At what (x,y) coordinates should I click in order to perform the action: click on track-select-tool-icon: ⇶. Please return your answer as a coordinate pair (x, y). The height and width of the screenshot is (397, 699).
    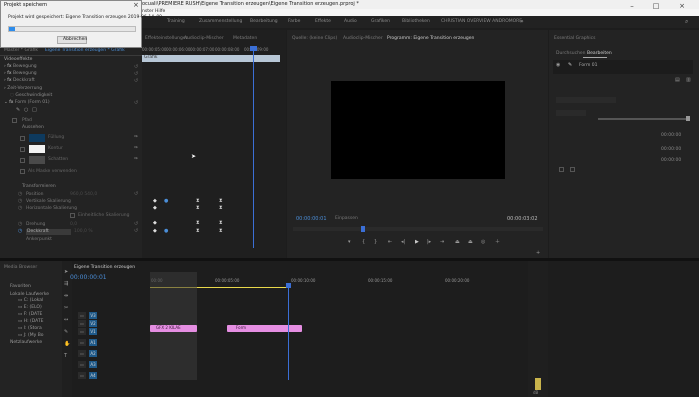
    Looking at the image, I should click on (66, 284).